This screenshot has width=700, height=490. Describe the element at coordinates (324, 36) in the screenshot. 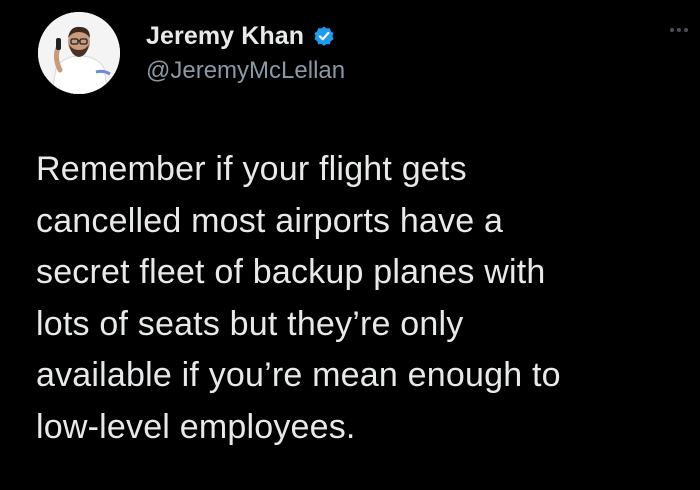

I see `verified-badge-icon` at that location.